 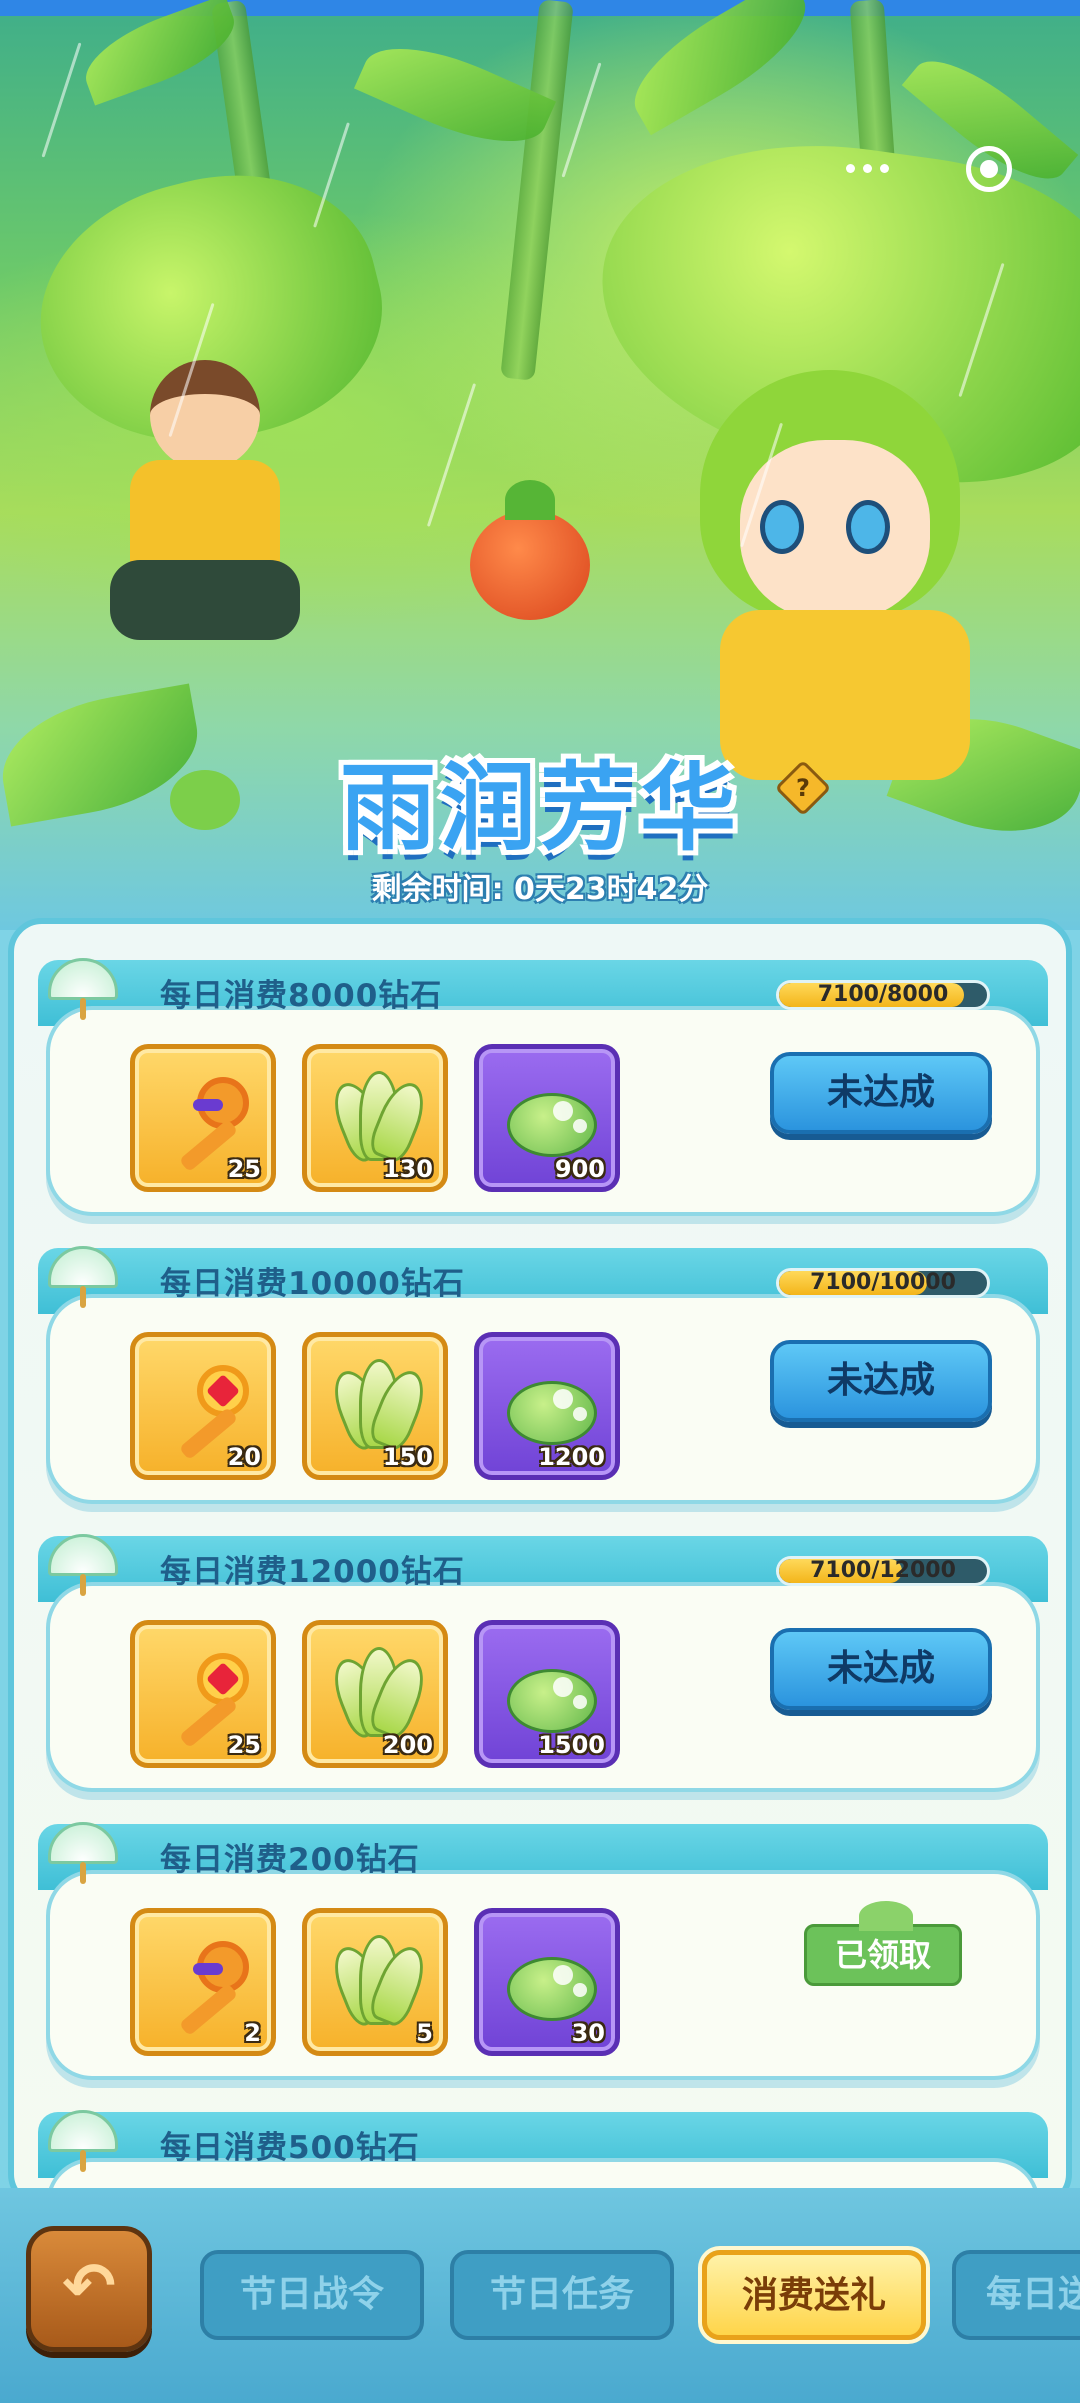 I want to click on girl-character, so click(x=840, y=580).